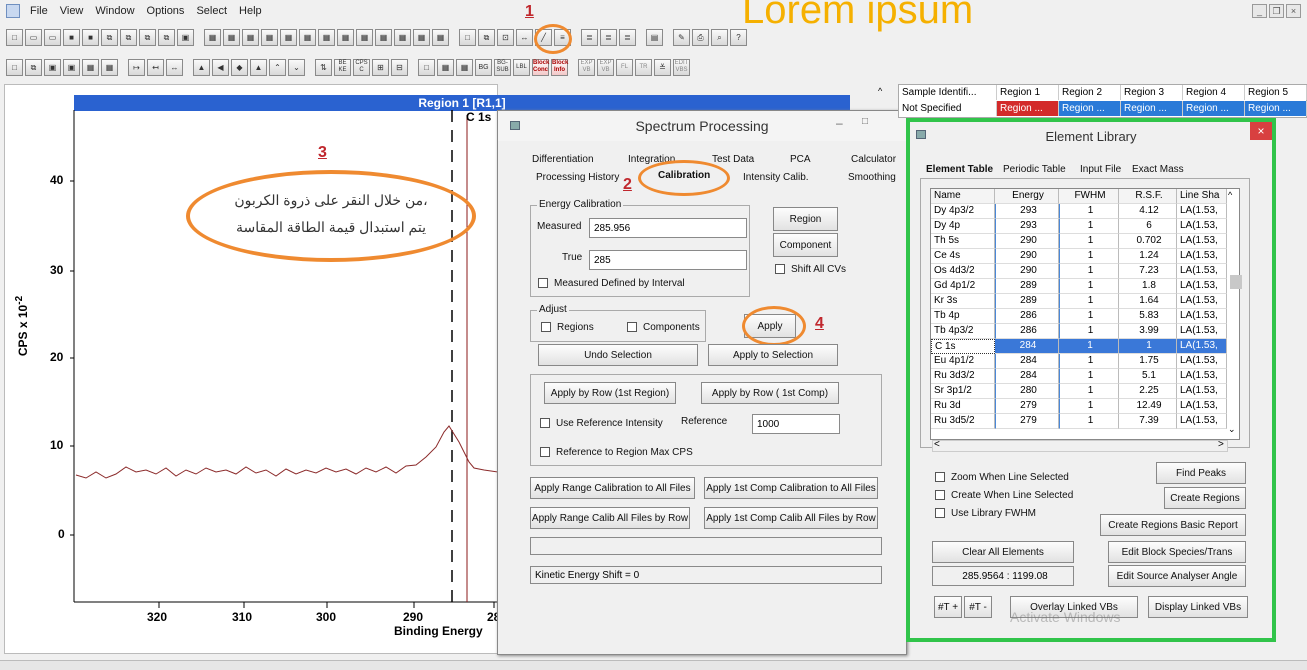 Image resolution: width=1307 pixels, height=670 pixels. Describe the element at coordinates (1221, 444) in the screenshot. I see `hscroll-right-icon: >` at that location.